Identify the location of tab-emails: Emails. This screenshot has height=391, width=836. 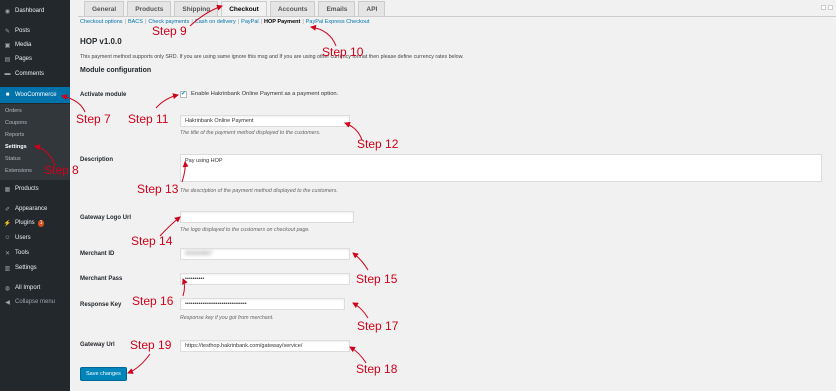
(337, 8).